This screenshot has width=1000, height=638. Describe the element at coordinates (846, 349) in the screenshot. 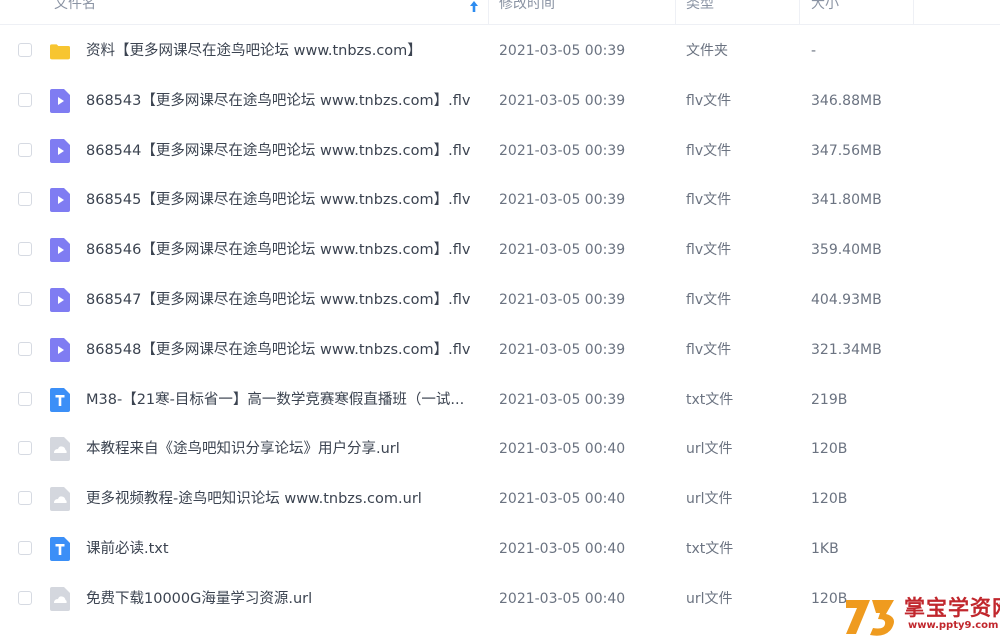

I see `file-size: 321.34MB` at that location.